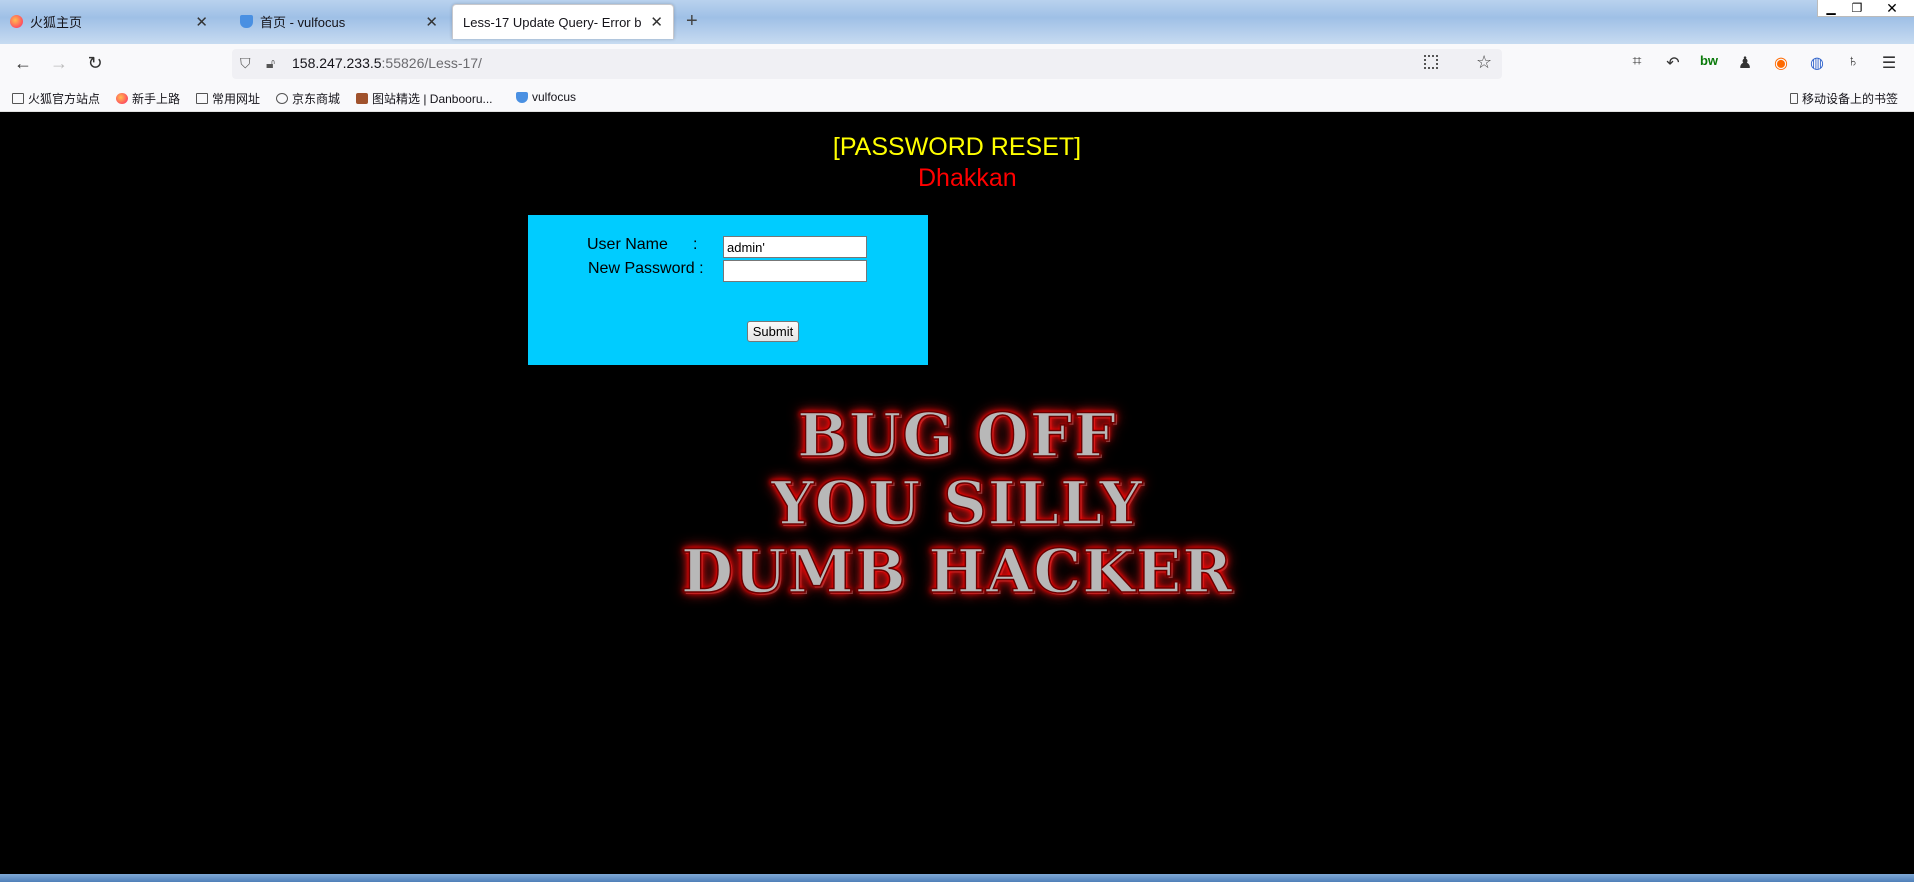 The height and width of the screenshot is (882, 1914). Describe the element at coordinates (1431, 62) in the screenshot. I see `qr-code-icon` at that location.